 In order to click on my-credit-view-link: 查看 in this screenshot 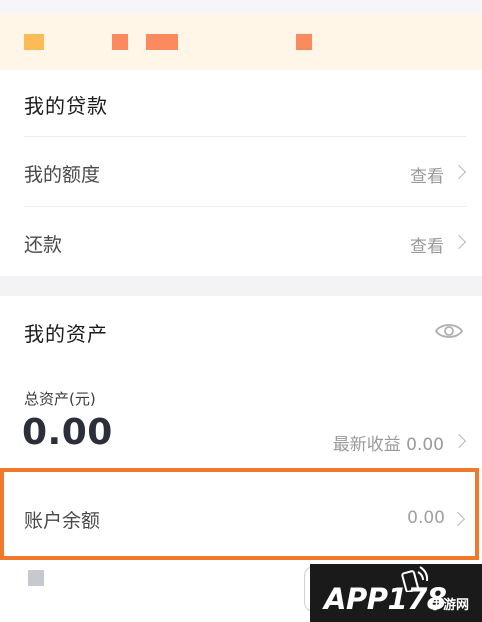, I will do `click(427, 174)`.